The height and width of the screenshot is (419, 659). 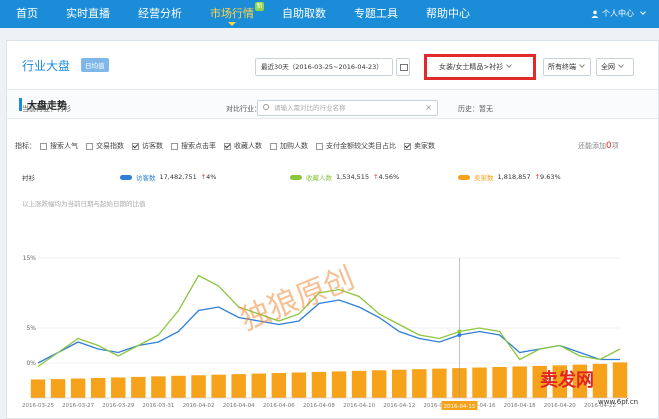 What do you see at coordinates (560, 406) in the screenshot?
I see `x-tick-label: 2016-04-20` at bounding box center [560, 406].